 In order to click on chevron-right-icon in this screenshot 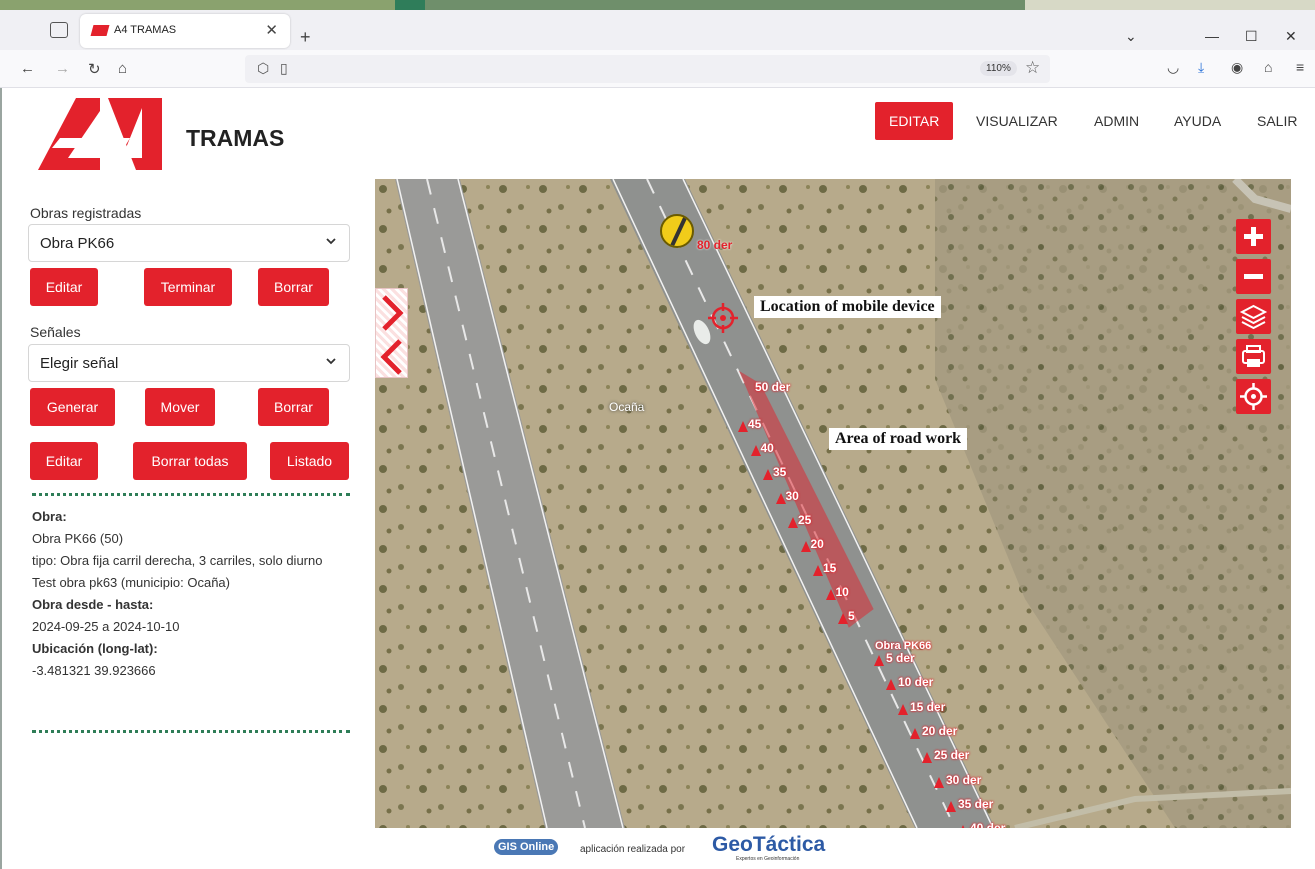, I will do `click(392, 334)`.